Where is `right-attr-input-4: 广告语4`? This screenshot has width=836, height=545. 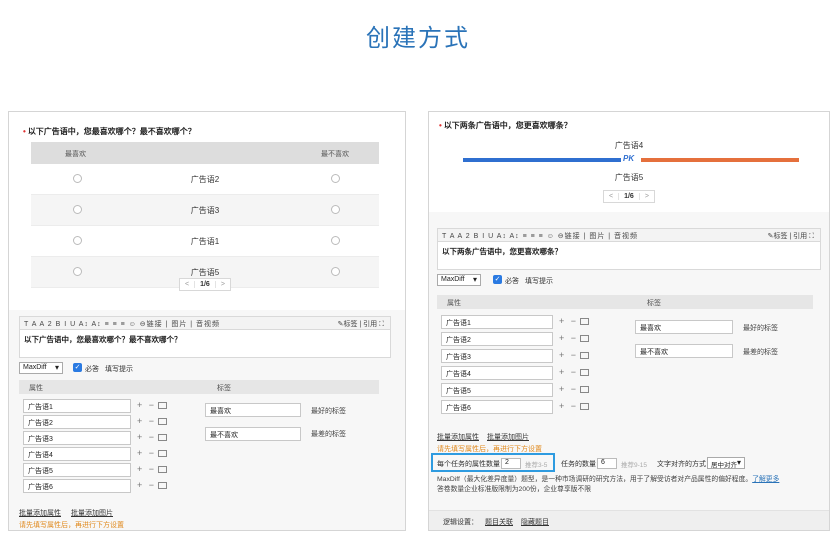
right-attr-input-4: 广告语4 is located at coordinates (497, 373).